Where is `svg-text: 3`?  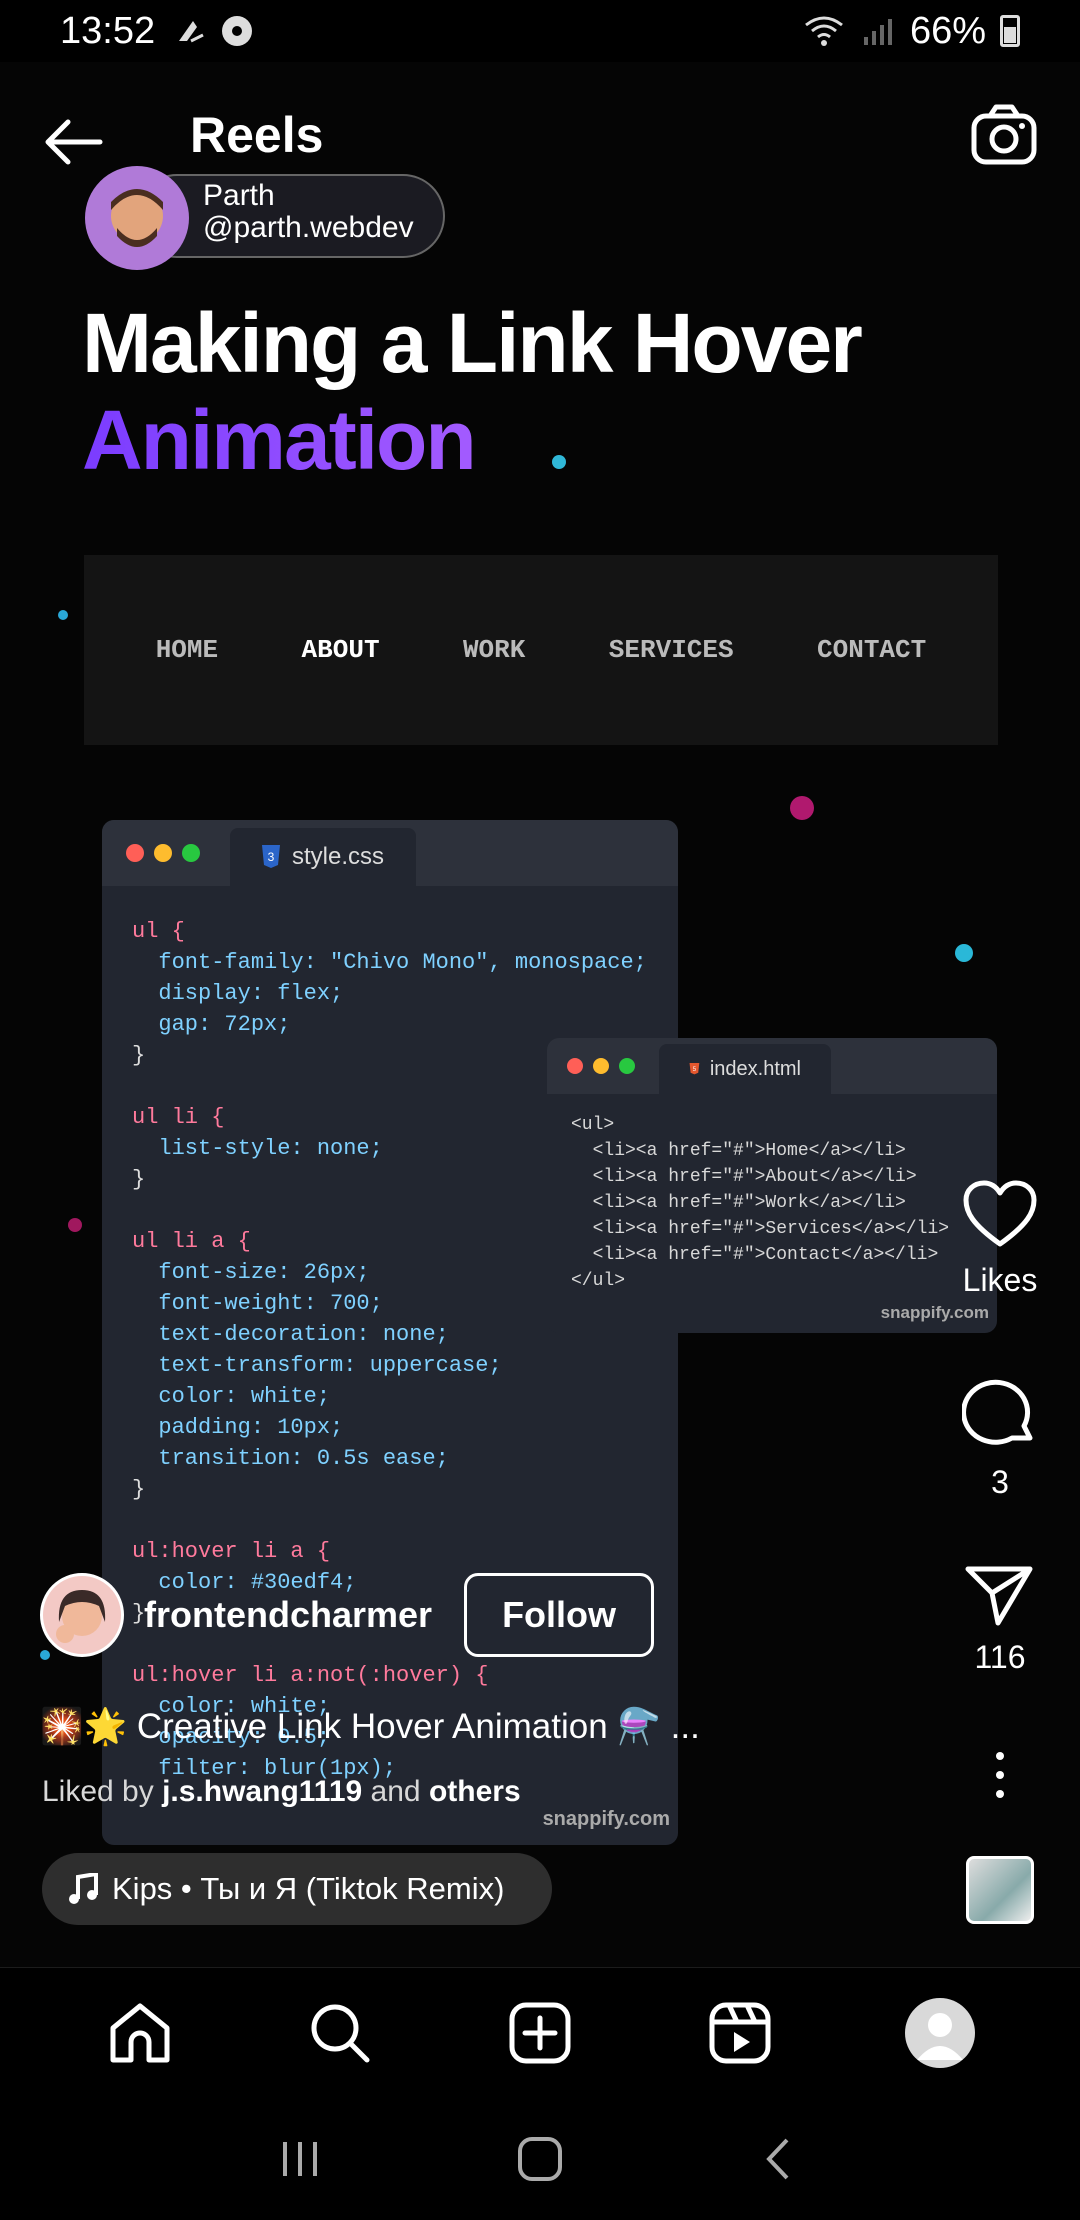 svg-text: 3 is located at coordinates (271, 857).